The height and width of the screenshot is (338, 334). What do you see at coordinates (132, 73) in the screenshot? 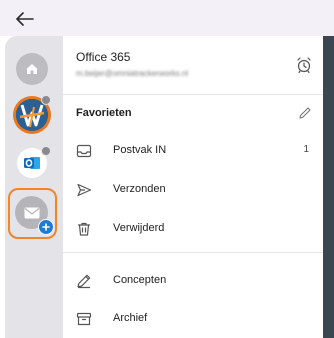
I see `account-email: m.beijer@omniatrackerworks.nl` at bounding box center [132, 73].